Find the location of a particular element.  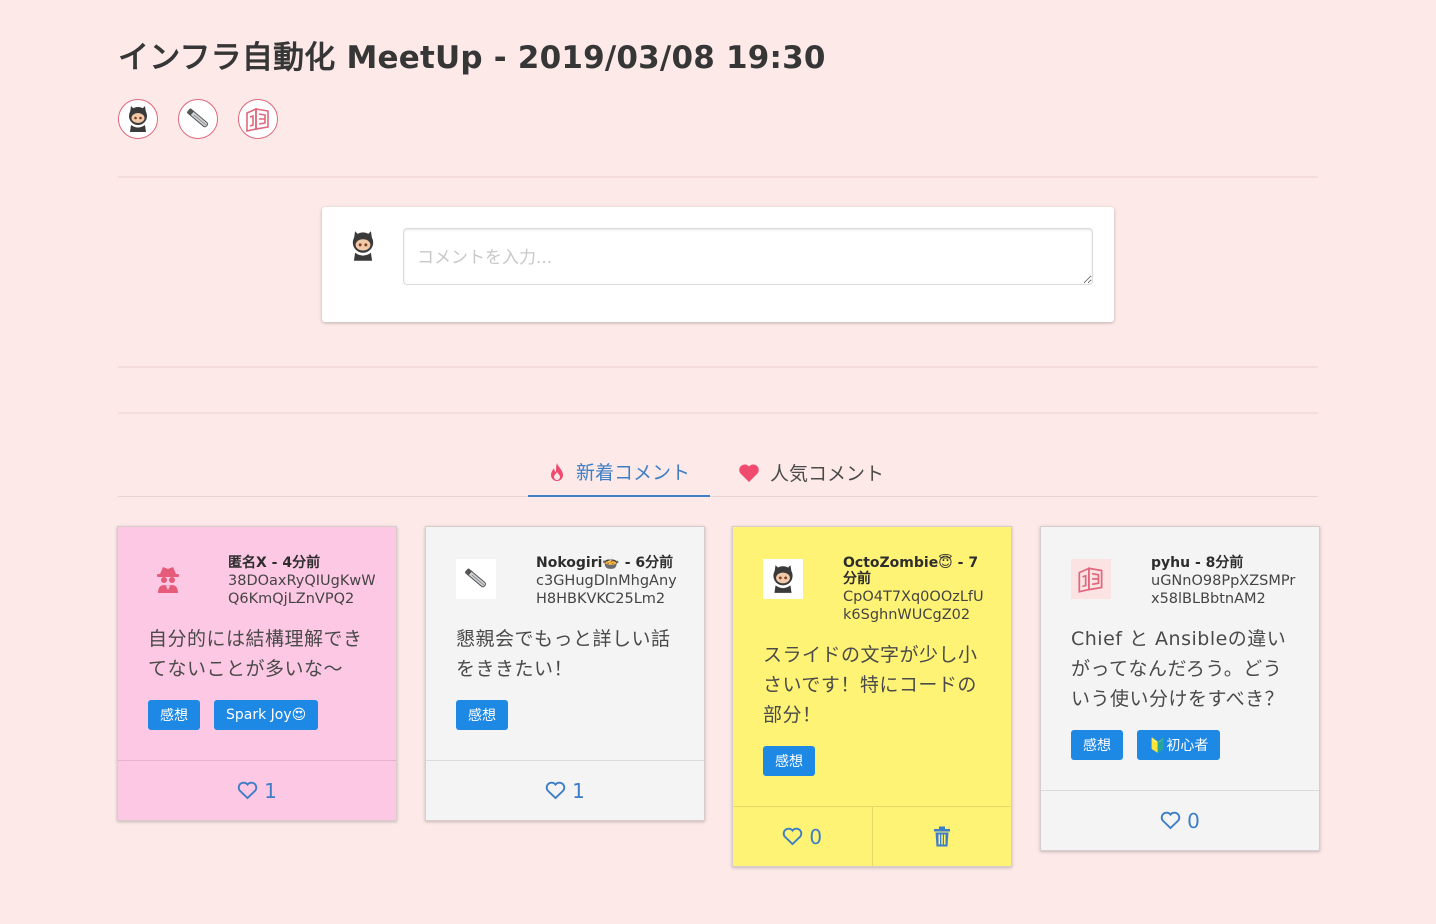

heart-icon is located at coordinates (749, 472).